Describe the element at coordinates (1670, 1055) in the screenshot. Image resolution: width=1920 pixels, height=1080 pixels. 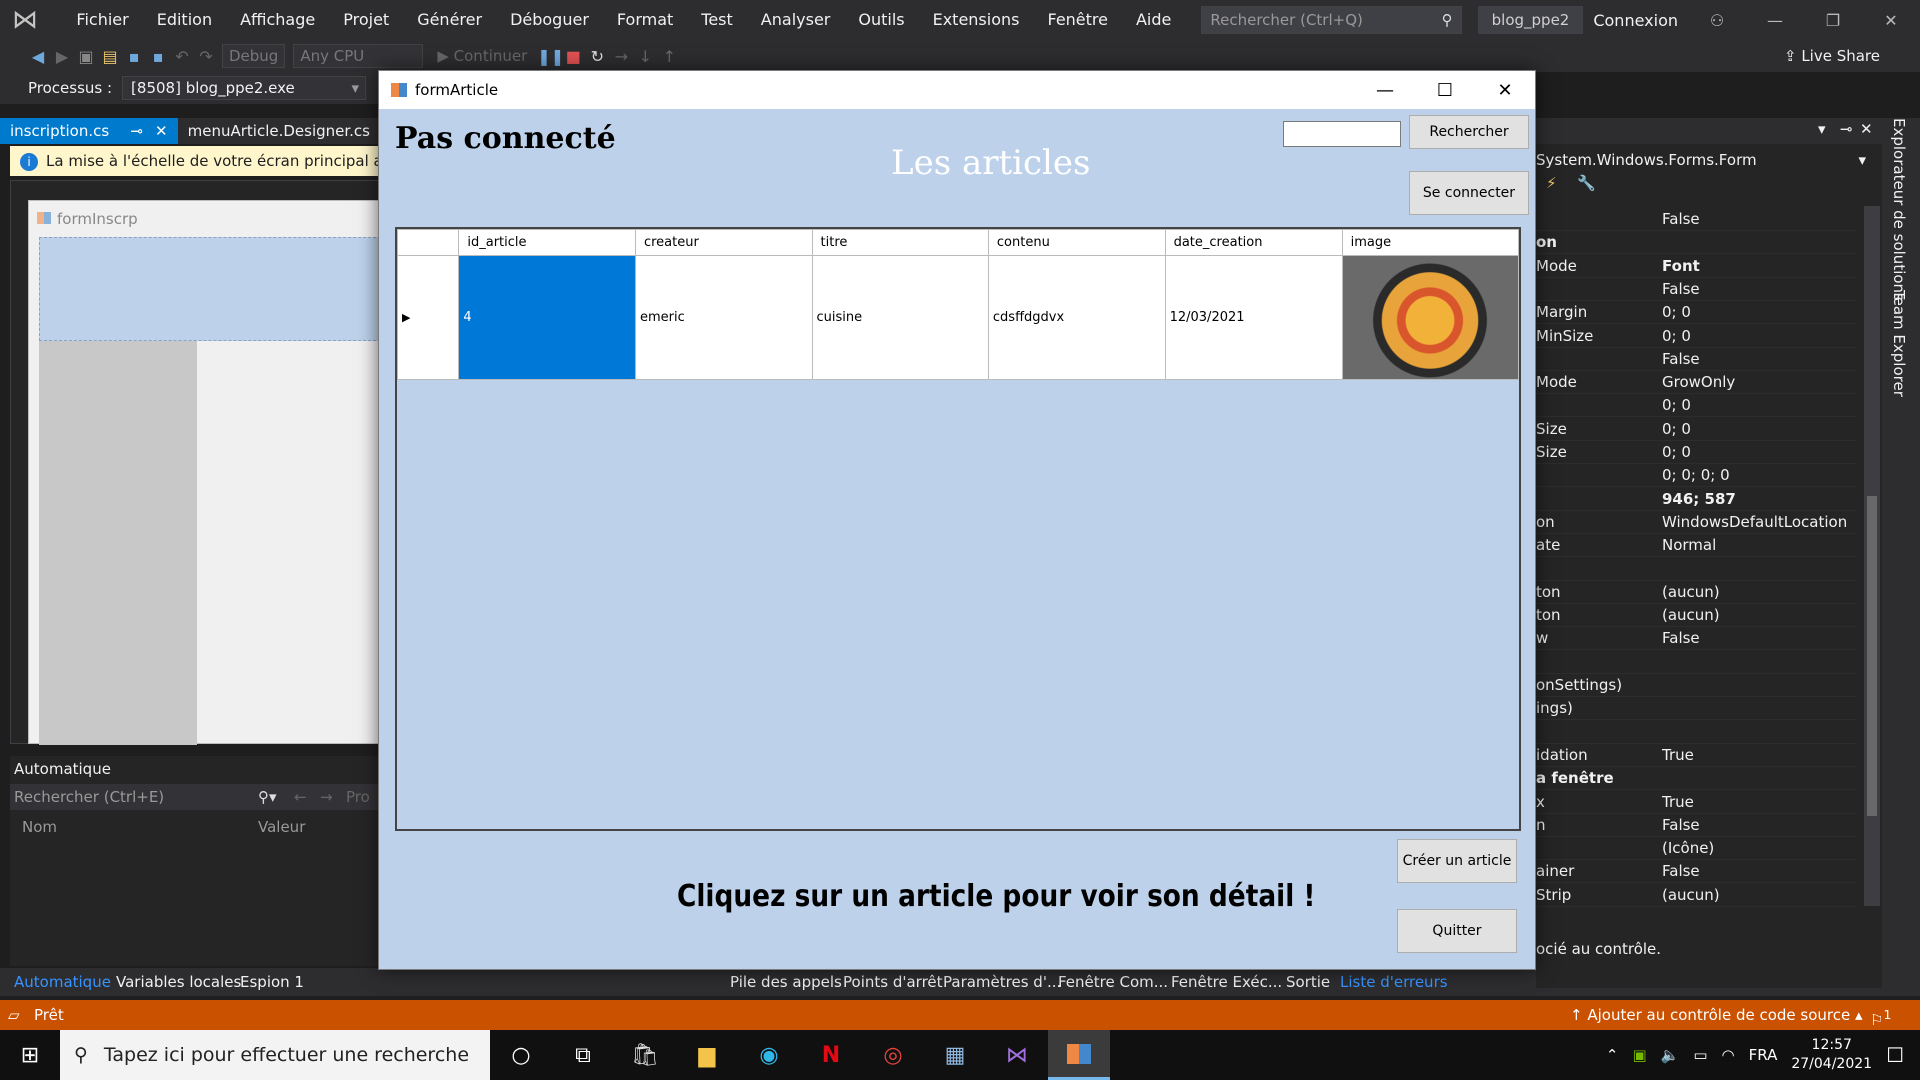
I see `volume-icon: 🔈` at that location.